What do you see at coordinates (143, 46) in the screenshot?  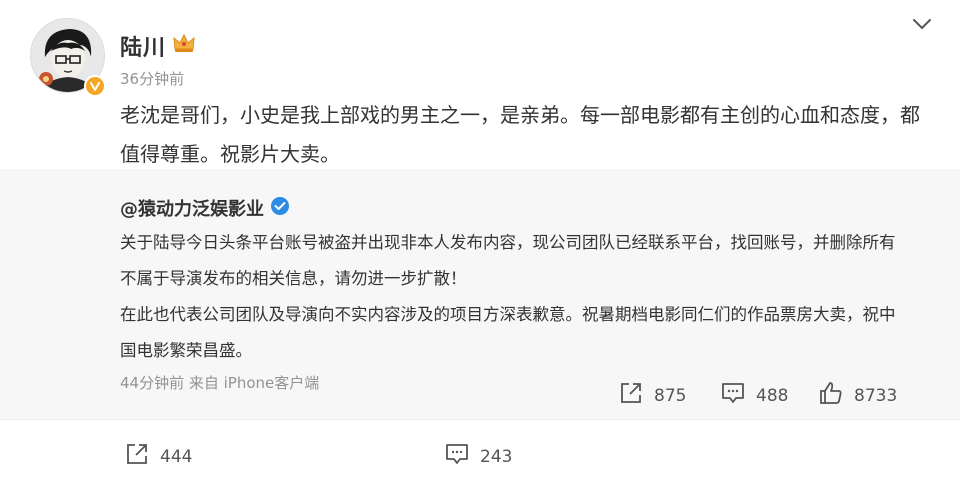 I see `username: 陆川` at bounding box center [143, 46].